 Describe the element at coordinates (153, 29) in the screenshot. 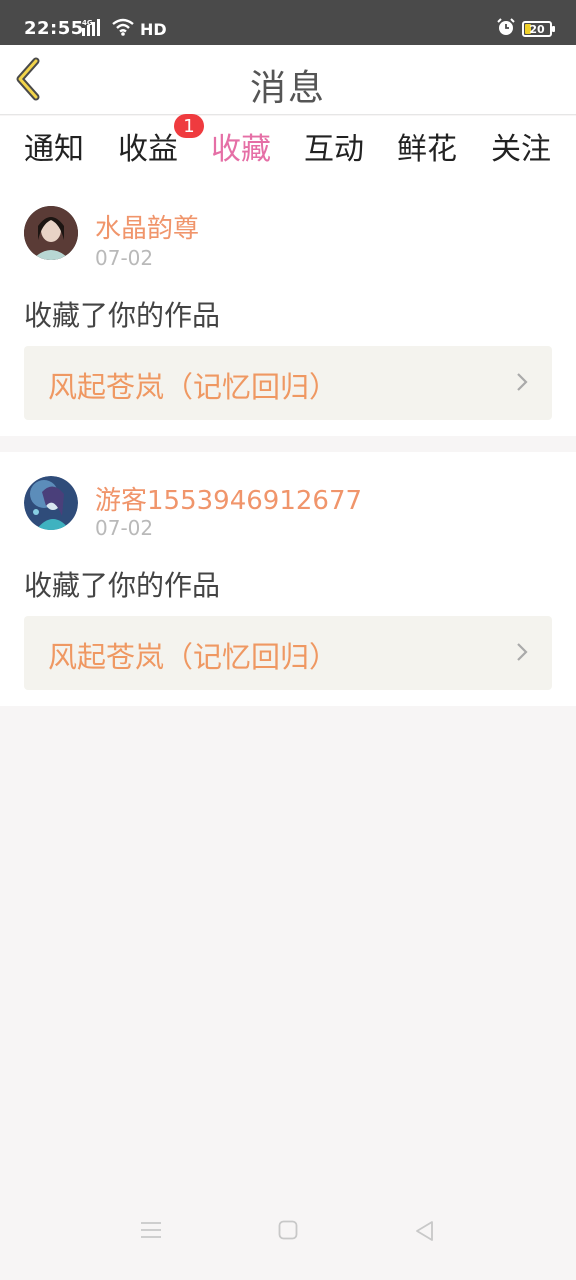

I see `hd-label: HD` at that location.